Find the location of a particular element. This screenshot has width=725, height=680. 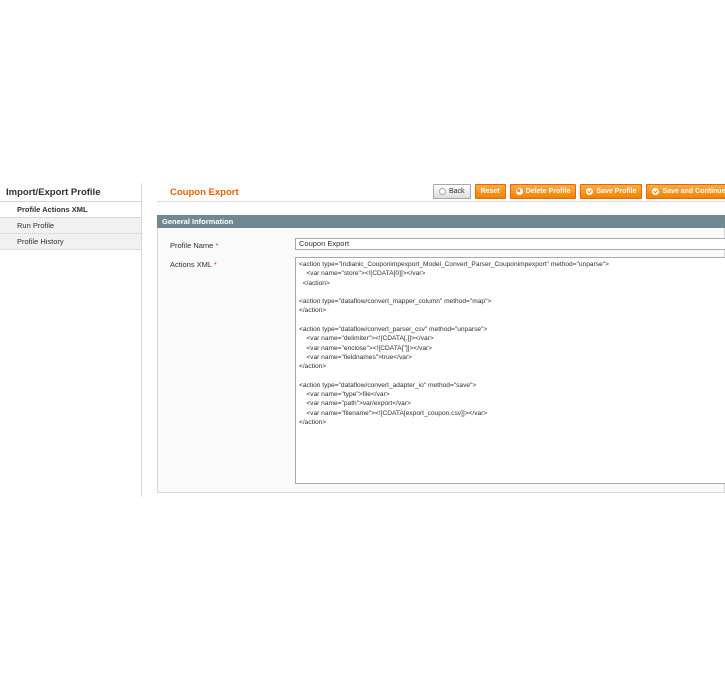

back-arrow-icon is located at coordinates (442, 191).